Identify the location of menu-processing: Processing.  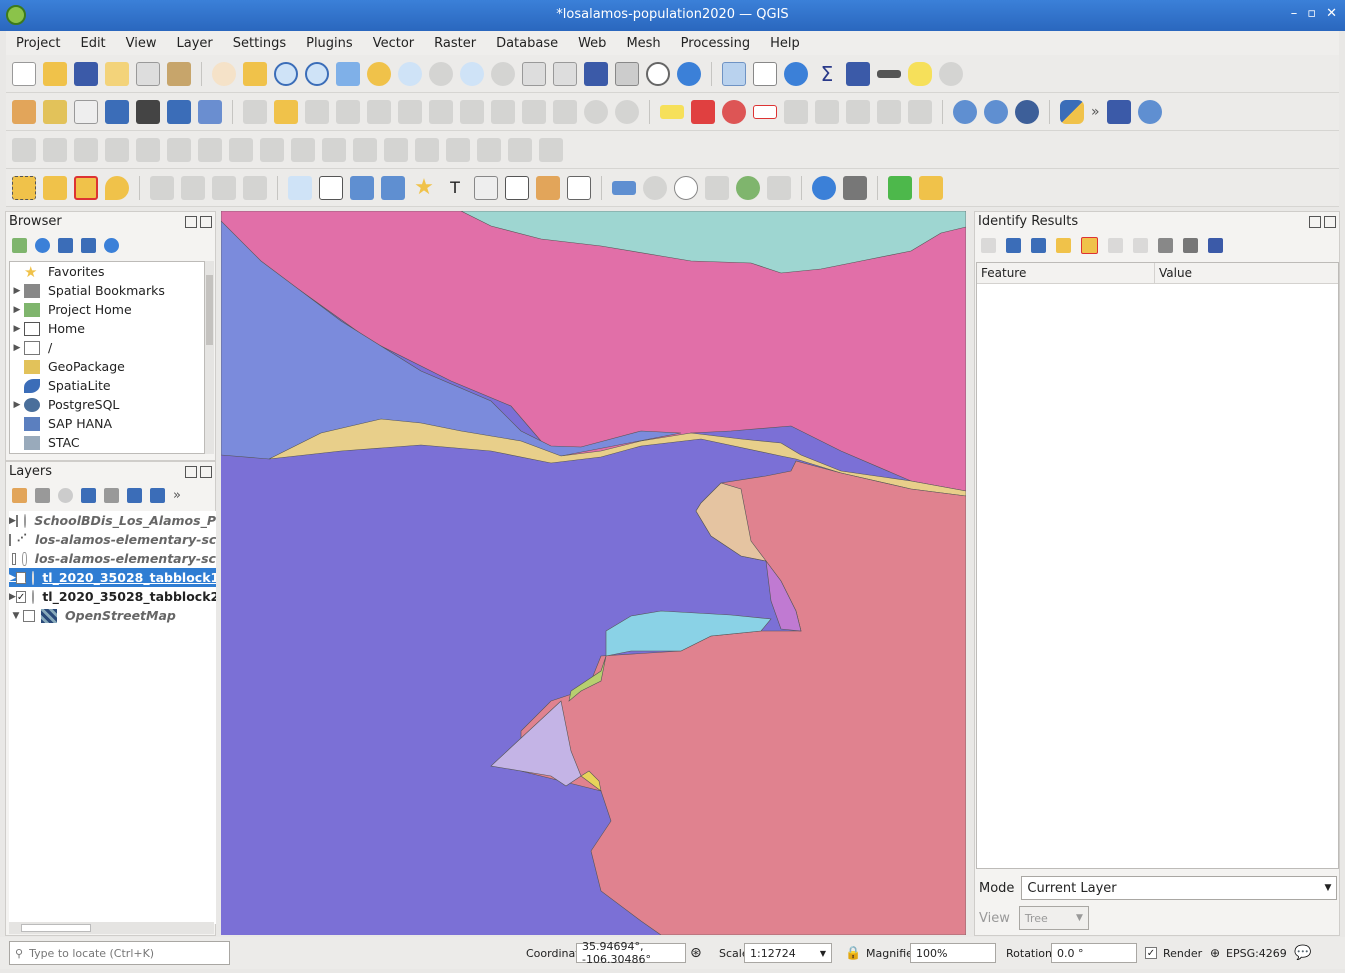
(715, 43).